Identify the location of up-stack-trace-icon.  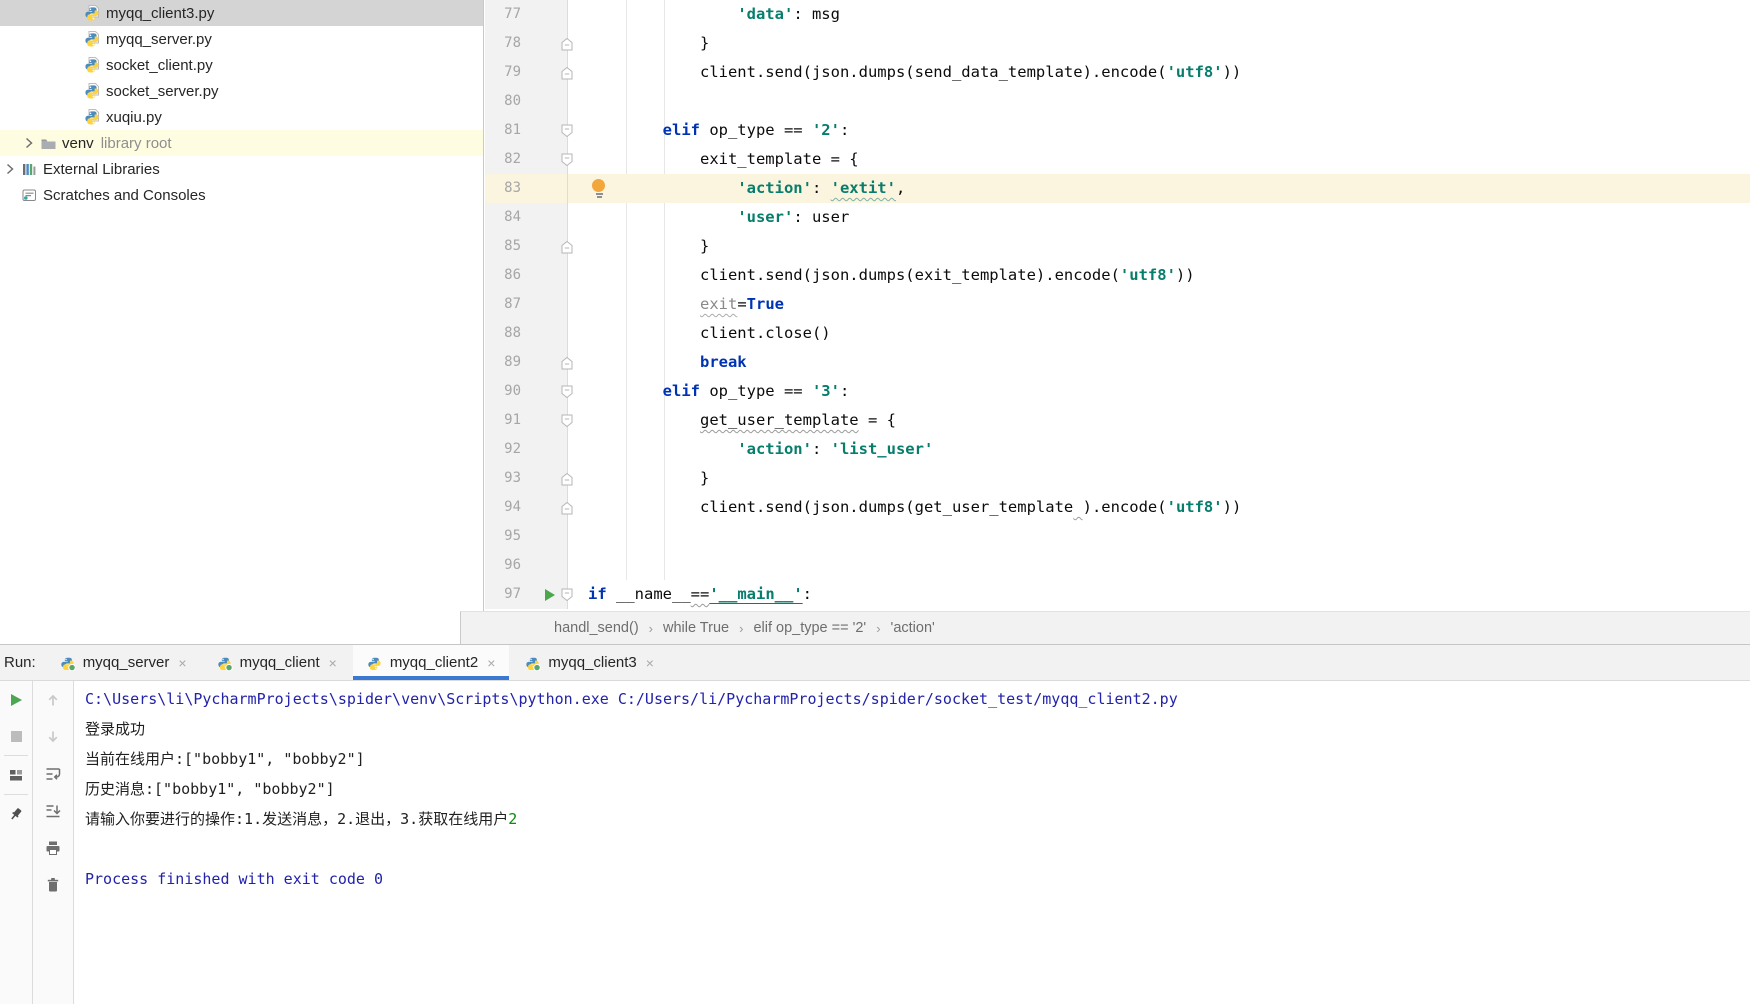
(53, 700).